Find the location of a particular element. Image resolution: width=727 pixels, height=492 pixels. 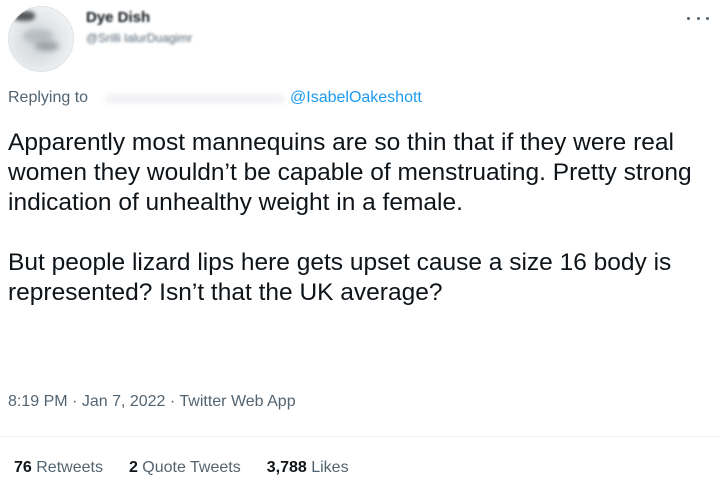

quote-tweets-label: Quote Tweets is located at coordinates (191, 467).